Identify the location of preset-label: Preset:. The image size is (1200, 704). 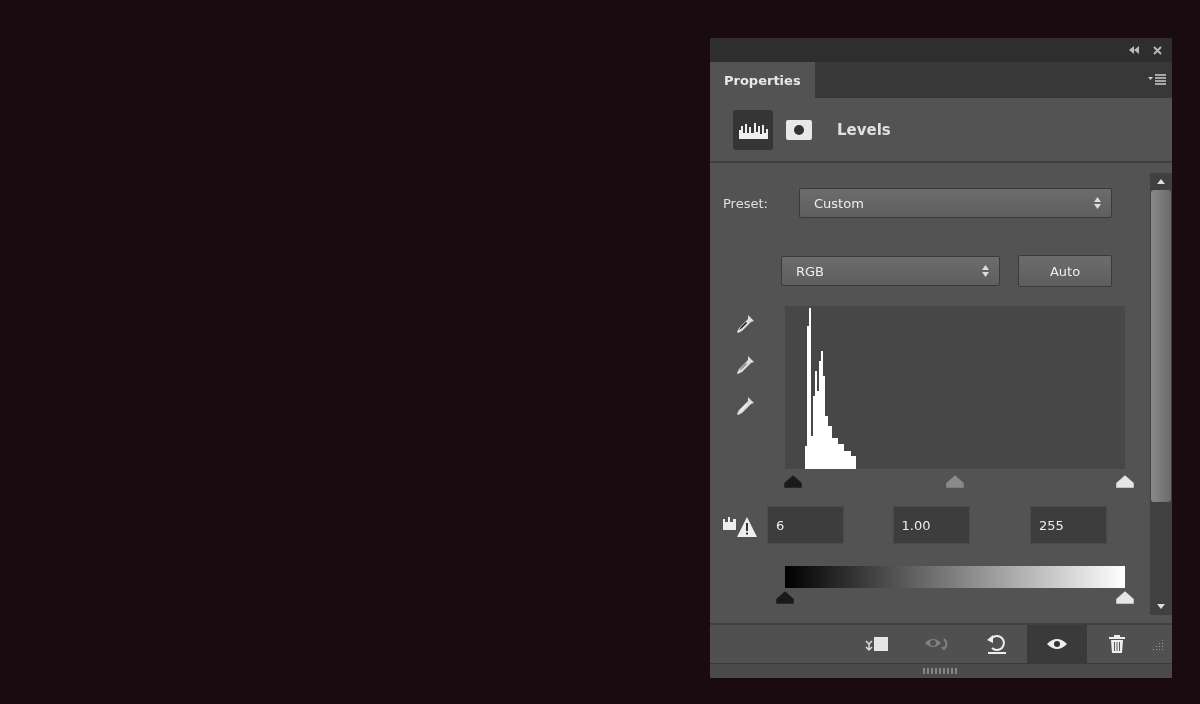
(746, 203).